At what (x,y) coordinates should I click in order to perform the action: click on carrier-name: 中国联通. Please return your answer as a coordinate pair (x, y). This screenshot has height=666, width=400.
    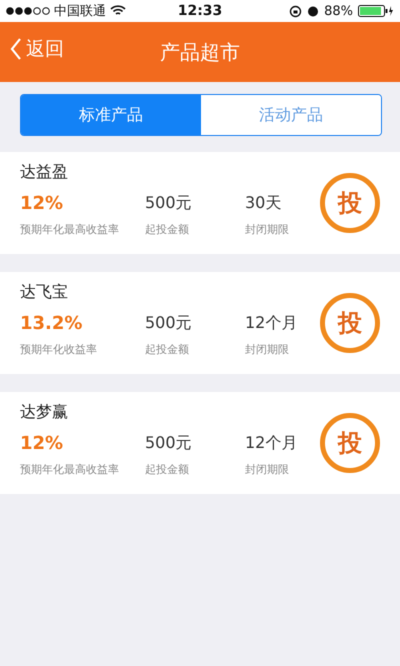
    Looking at the image, I should click on (80, 11).